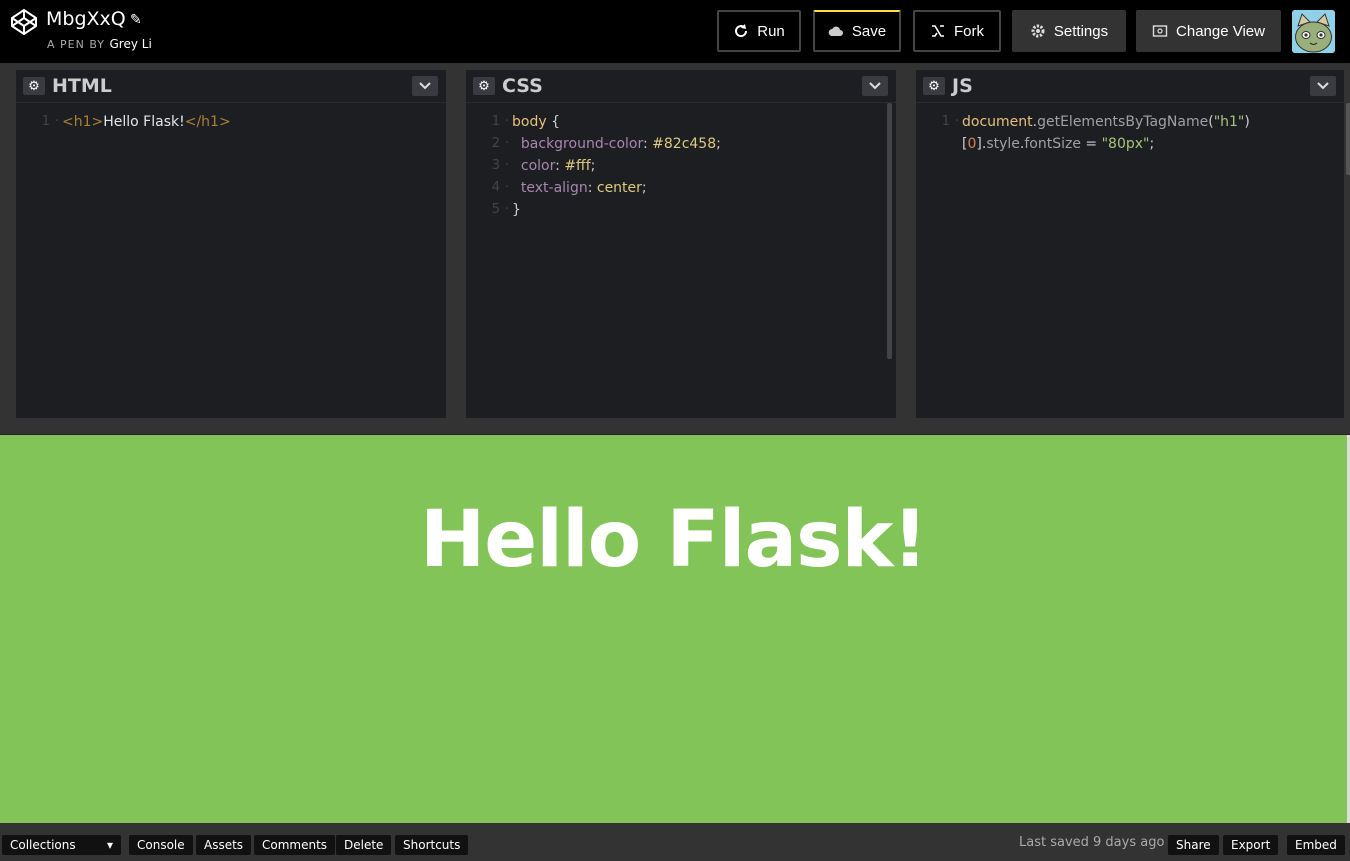 This screenshot has height=861, width=1350. I want to click on comments-button: Comments, so click(295, 845).